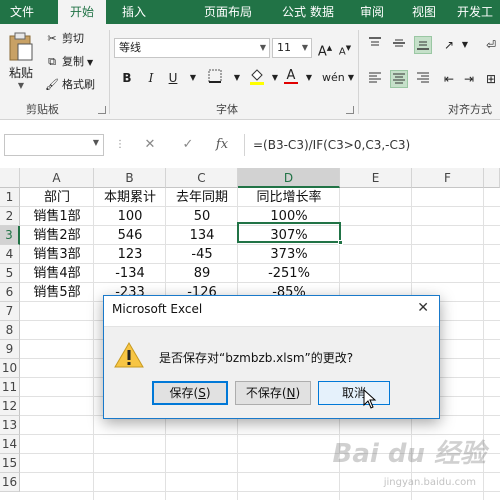 Image resolution: width=500 pixels, height=500 pixels. Describe the element at coordinates (491, 45) in the screenshot. I see `wrap-text-button: ⏎` at that location.